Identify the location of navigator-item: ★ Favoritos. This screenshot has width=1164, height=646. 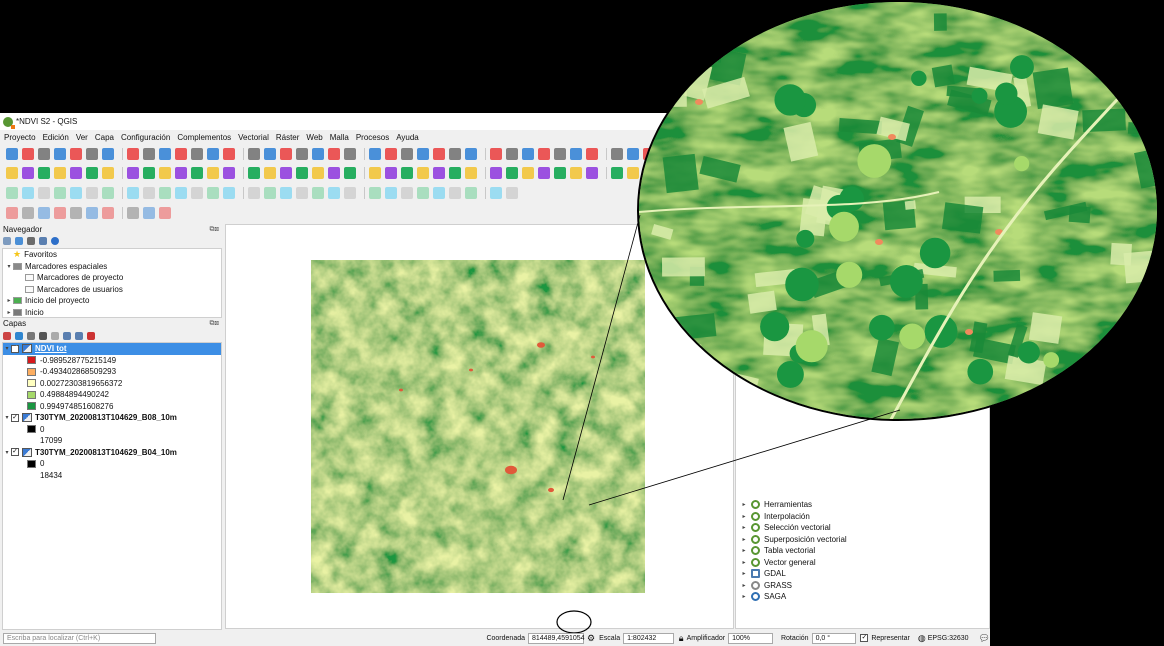
(112, 255).